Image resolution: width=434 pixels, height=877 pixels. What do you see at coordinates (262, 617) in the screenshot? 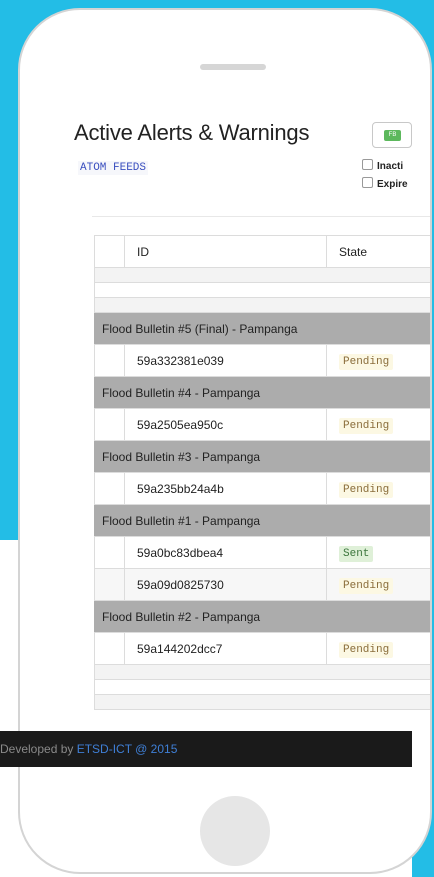
I see `group-row: Flood Bulletin #2 - Pampanga` at bounding box center [262, 617].